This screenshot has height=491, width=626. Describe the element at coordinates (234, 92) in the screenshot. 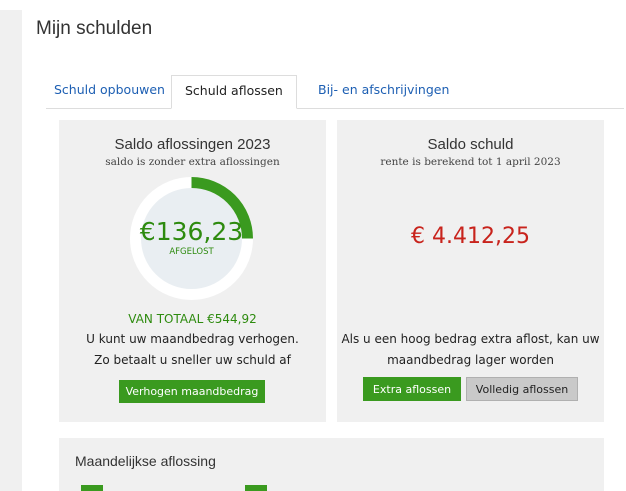

I see `tab-schuld-aflossen: Schuld aflossen` at that location.